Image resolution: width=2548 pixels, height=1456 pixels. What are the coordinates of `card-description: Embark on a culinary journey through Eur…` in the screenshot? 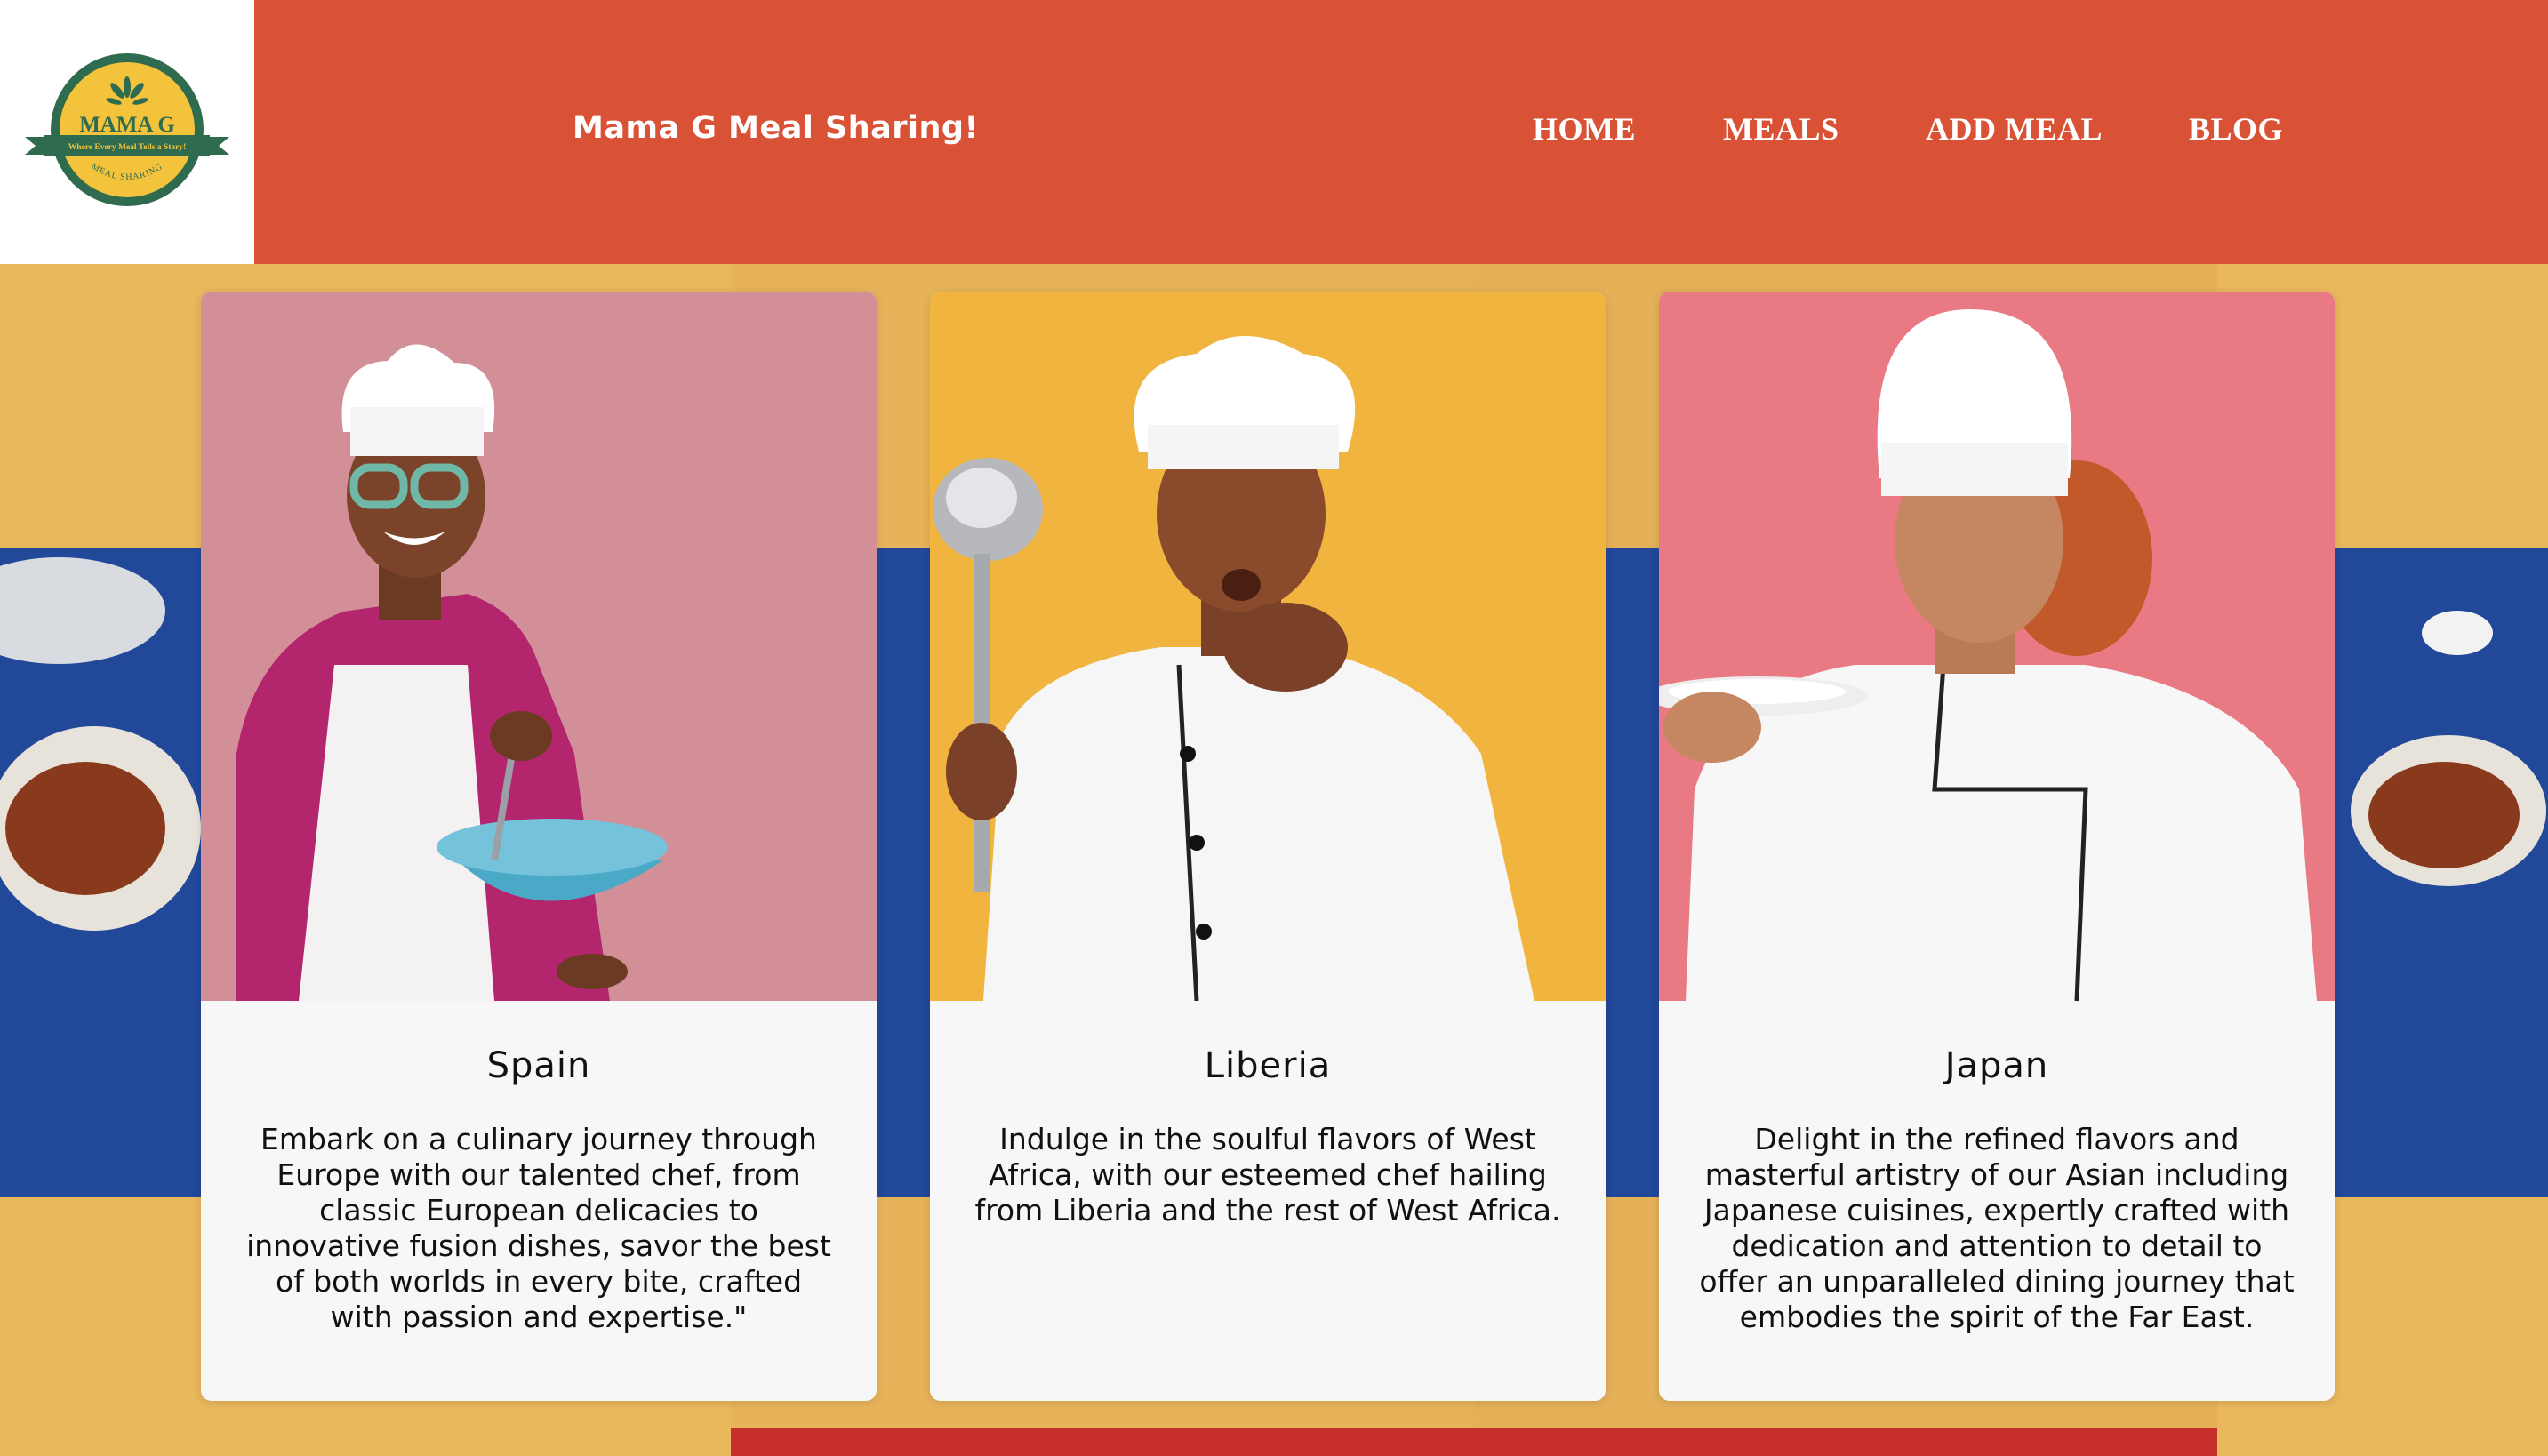 It's located at (538, 1228).